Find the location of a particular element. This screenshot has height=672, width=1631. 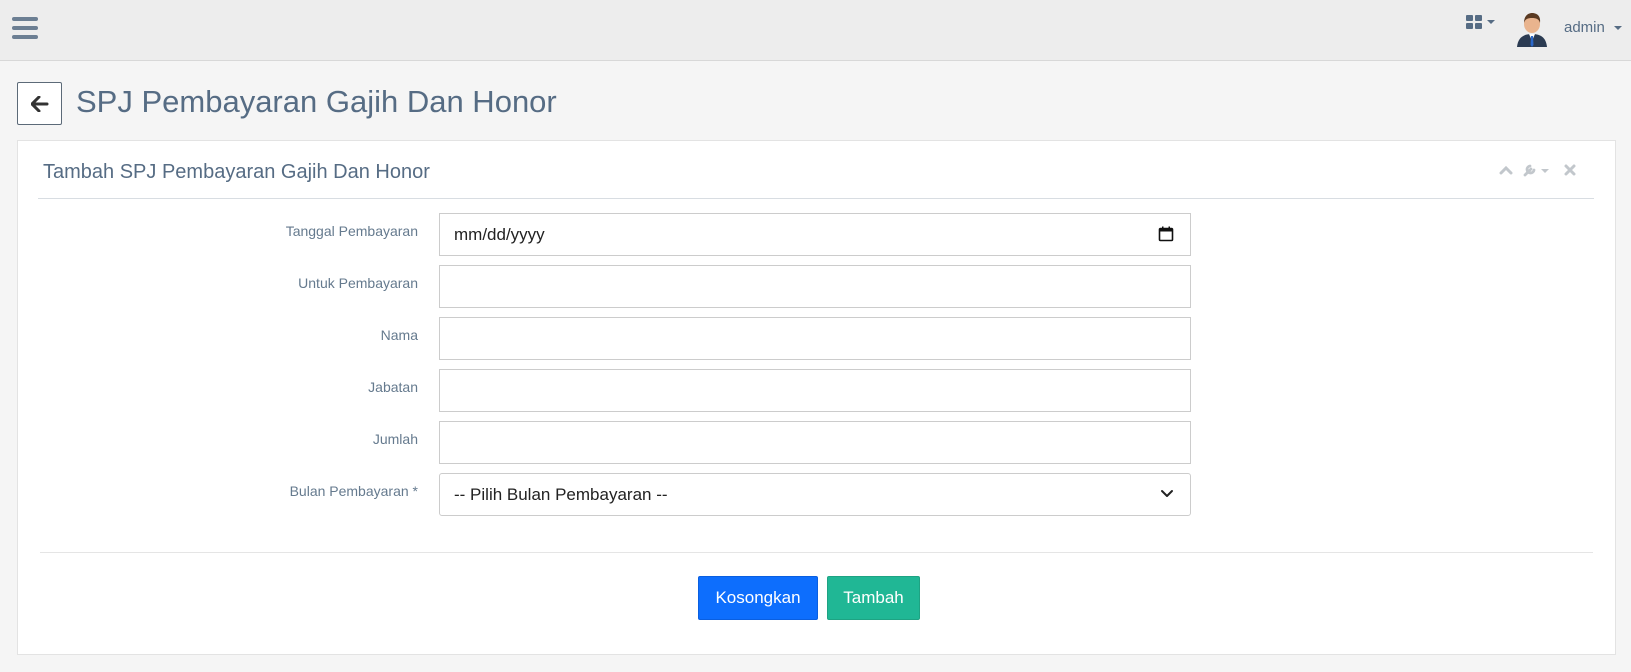

field-label: Tanggal Pembayaran is located at coordinates (351, 231).